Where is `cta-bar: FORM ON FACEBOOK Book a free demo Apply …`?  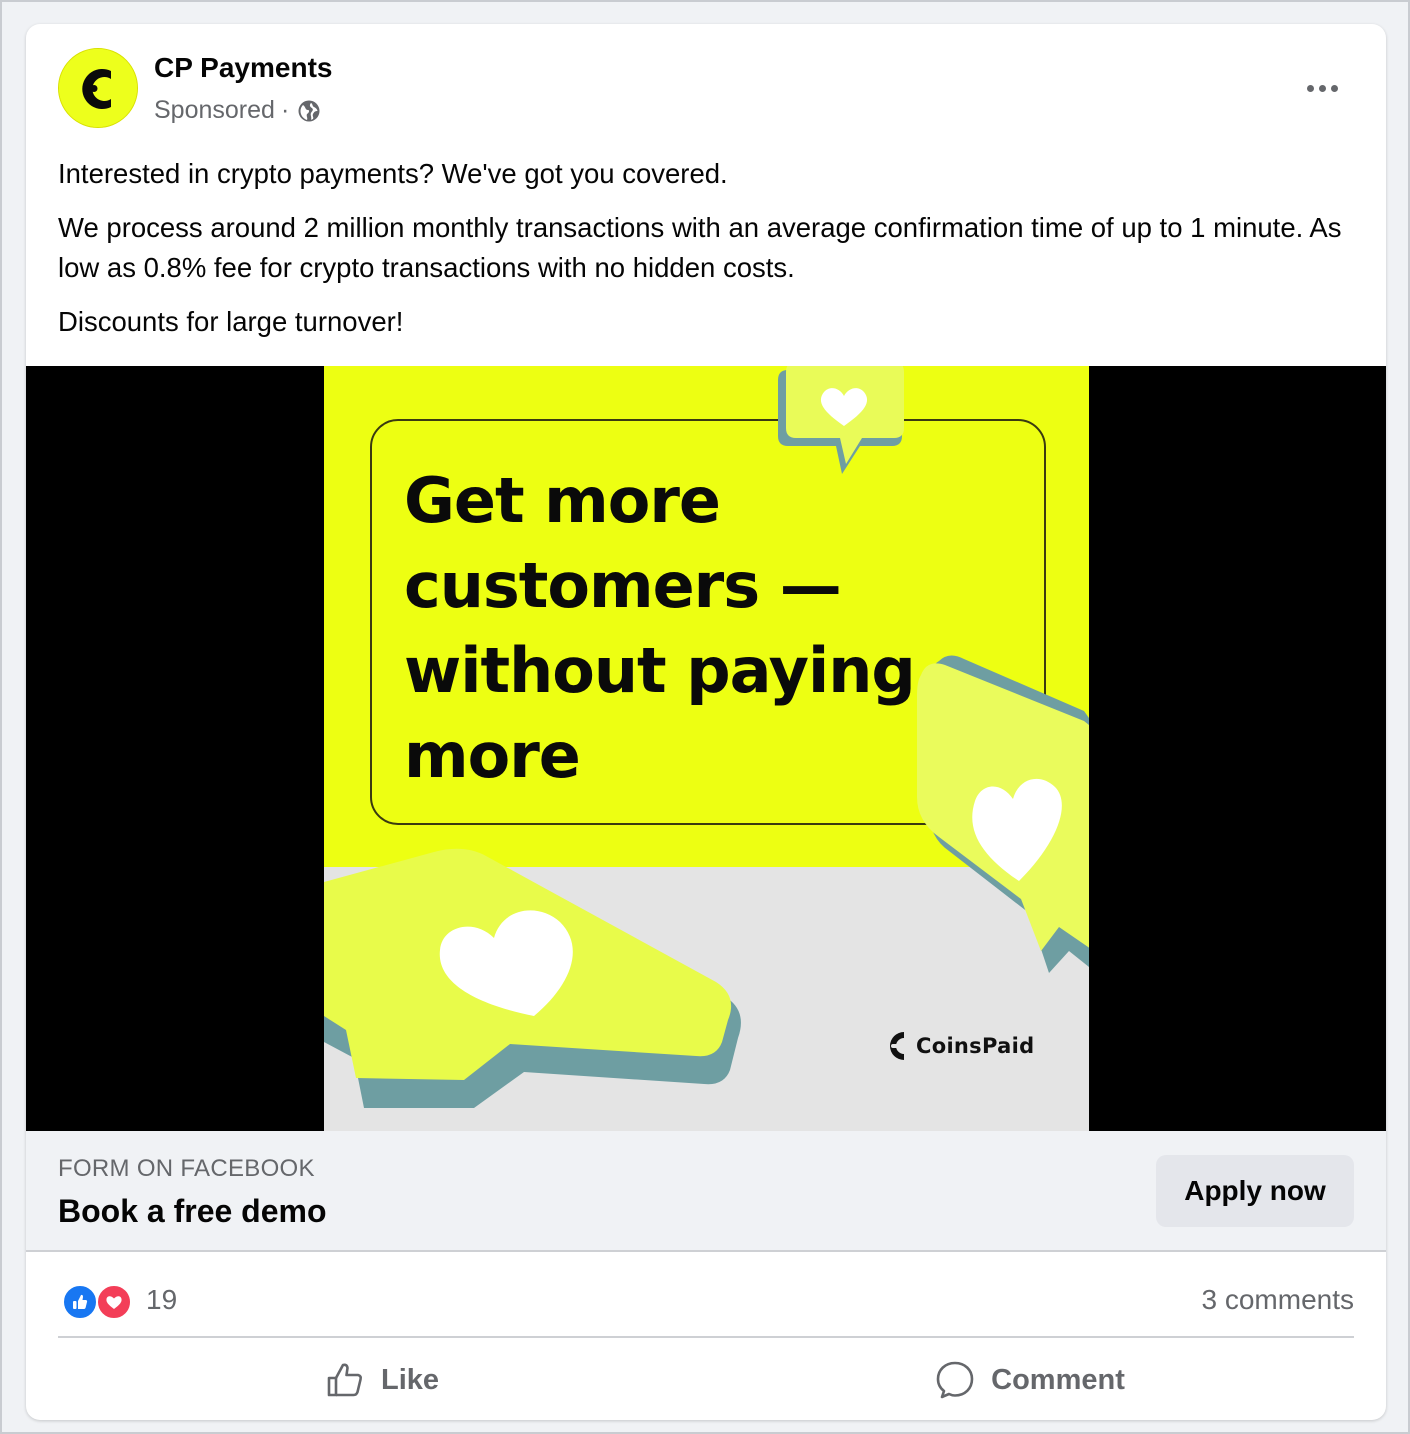 cta-bar: FORM ON FACEBOOK Book a free demo Apply … is located at coordinates (706, 1191).